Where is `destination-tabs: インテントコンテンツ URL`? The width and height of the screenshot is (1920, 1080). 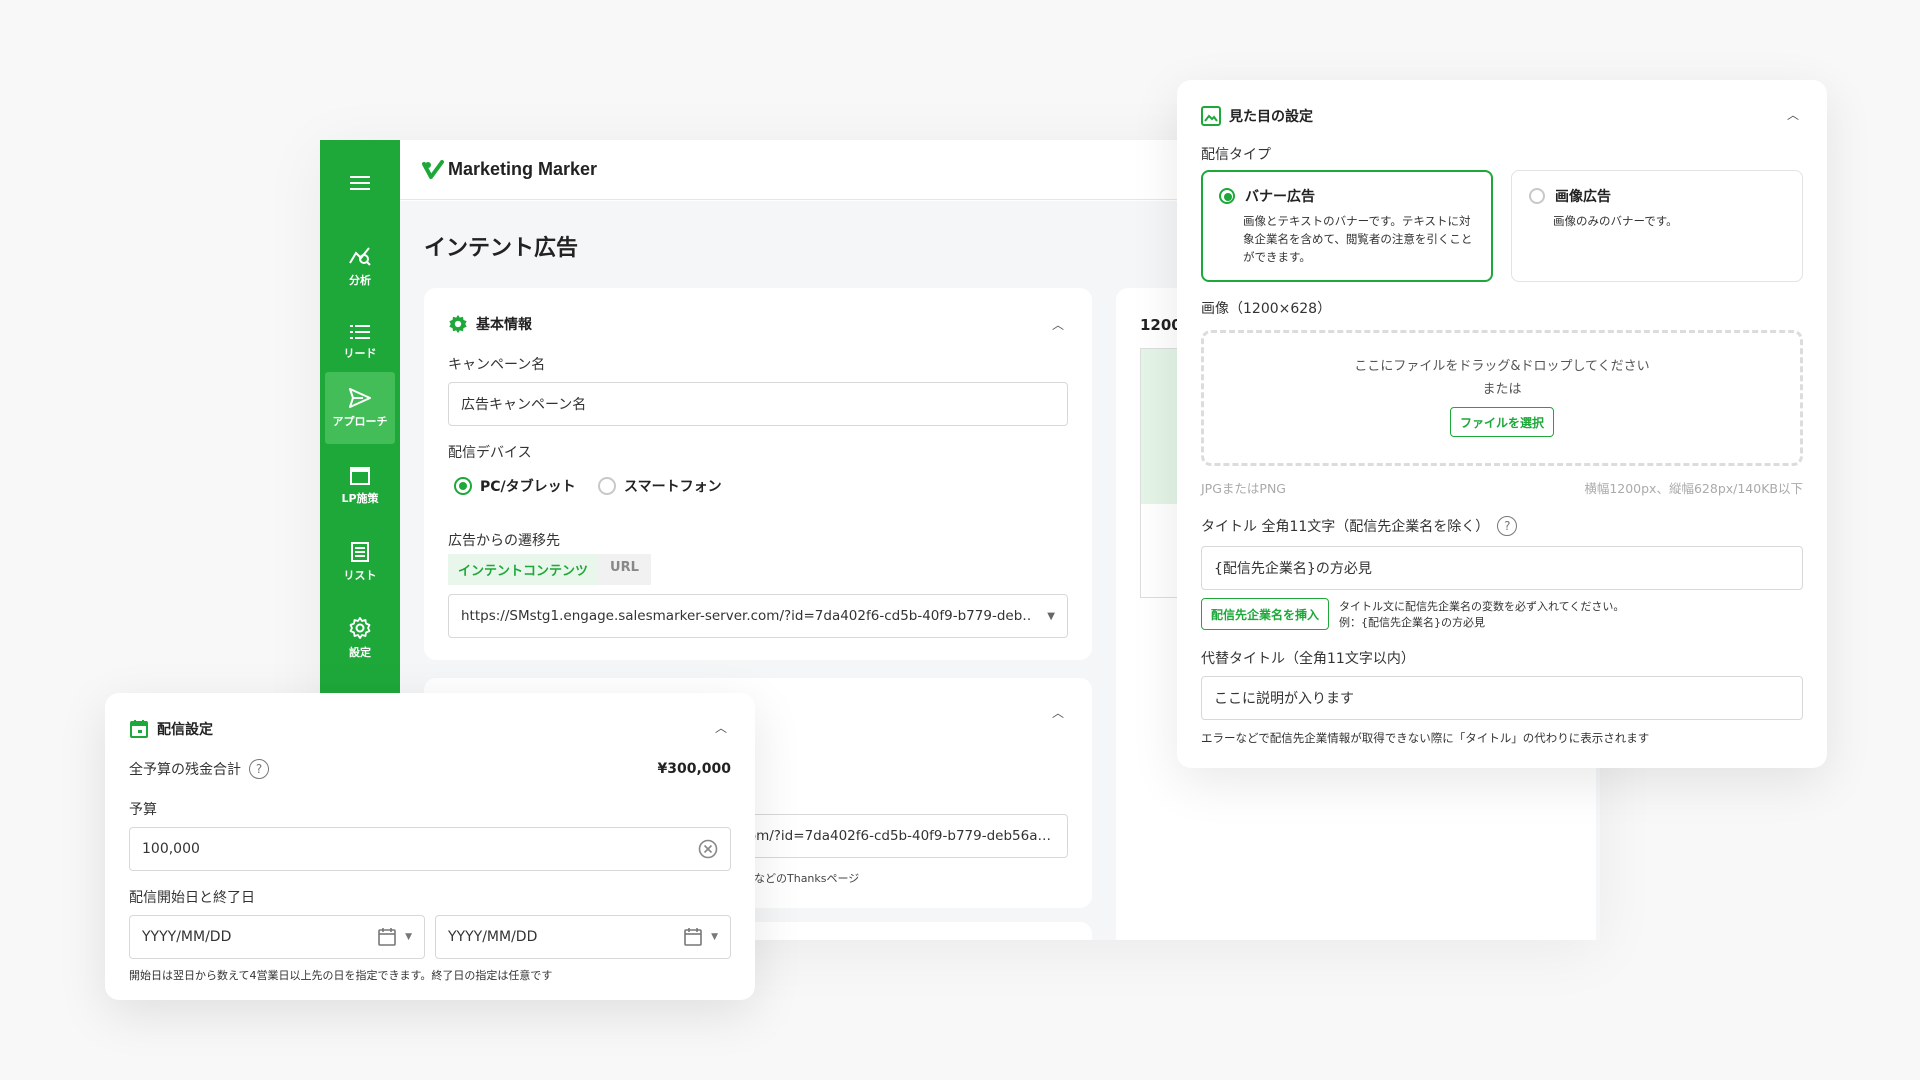 destination-tabs: インテントコンテンツ URL is located at coordinates (549, 569).